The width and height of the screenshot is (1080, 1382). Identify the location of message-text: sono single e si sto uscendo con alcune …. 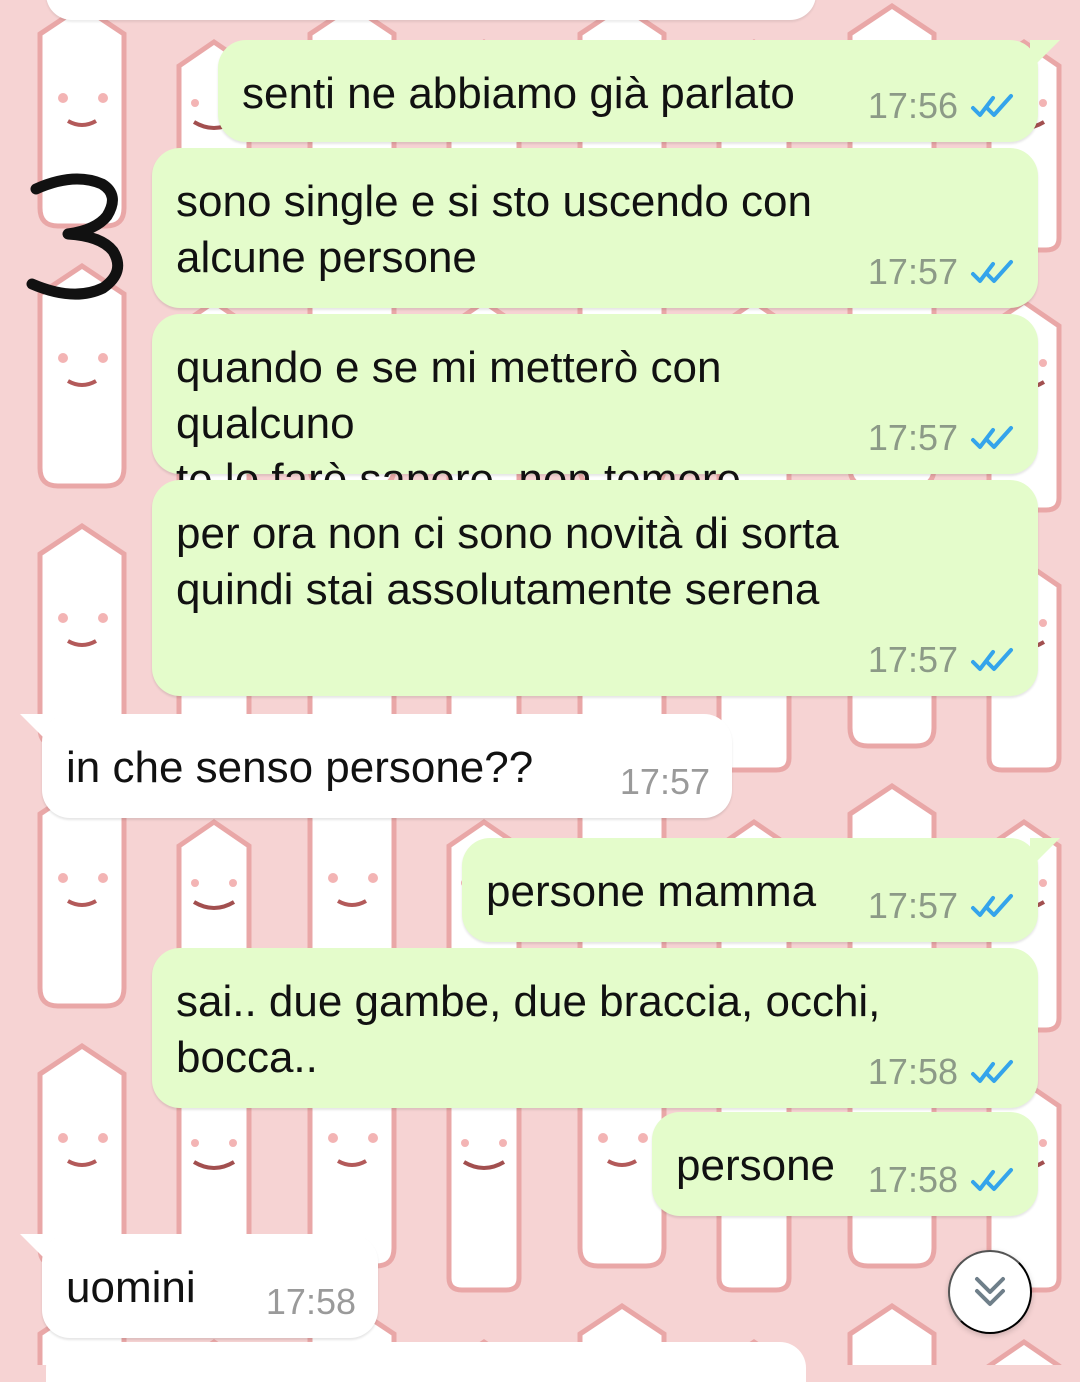
(494, 229).